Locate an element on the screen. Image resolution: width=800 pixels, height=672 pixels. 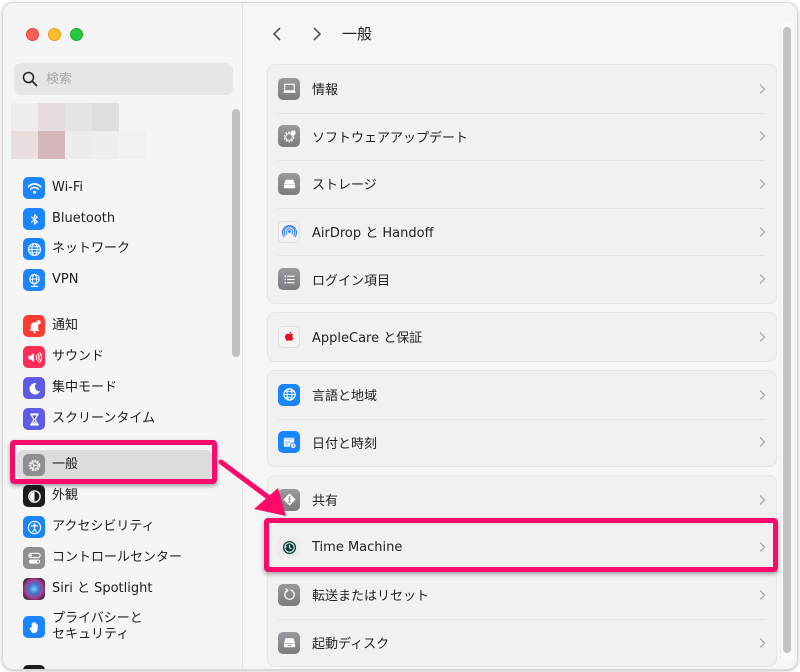
sidebar-item-bluetooth: Bluetooth is located at coordinates (114, 219).